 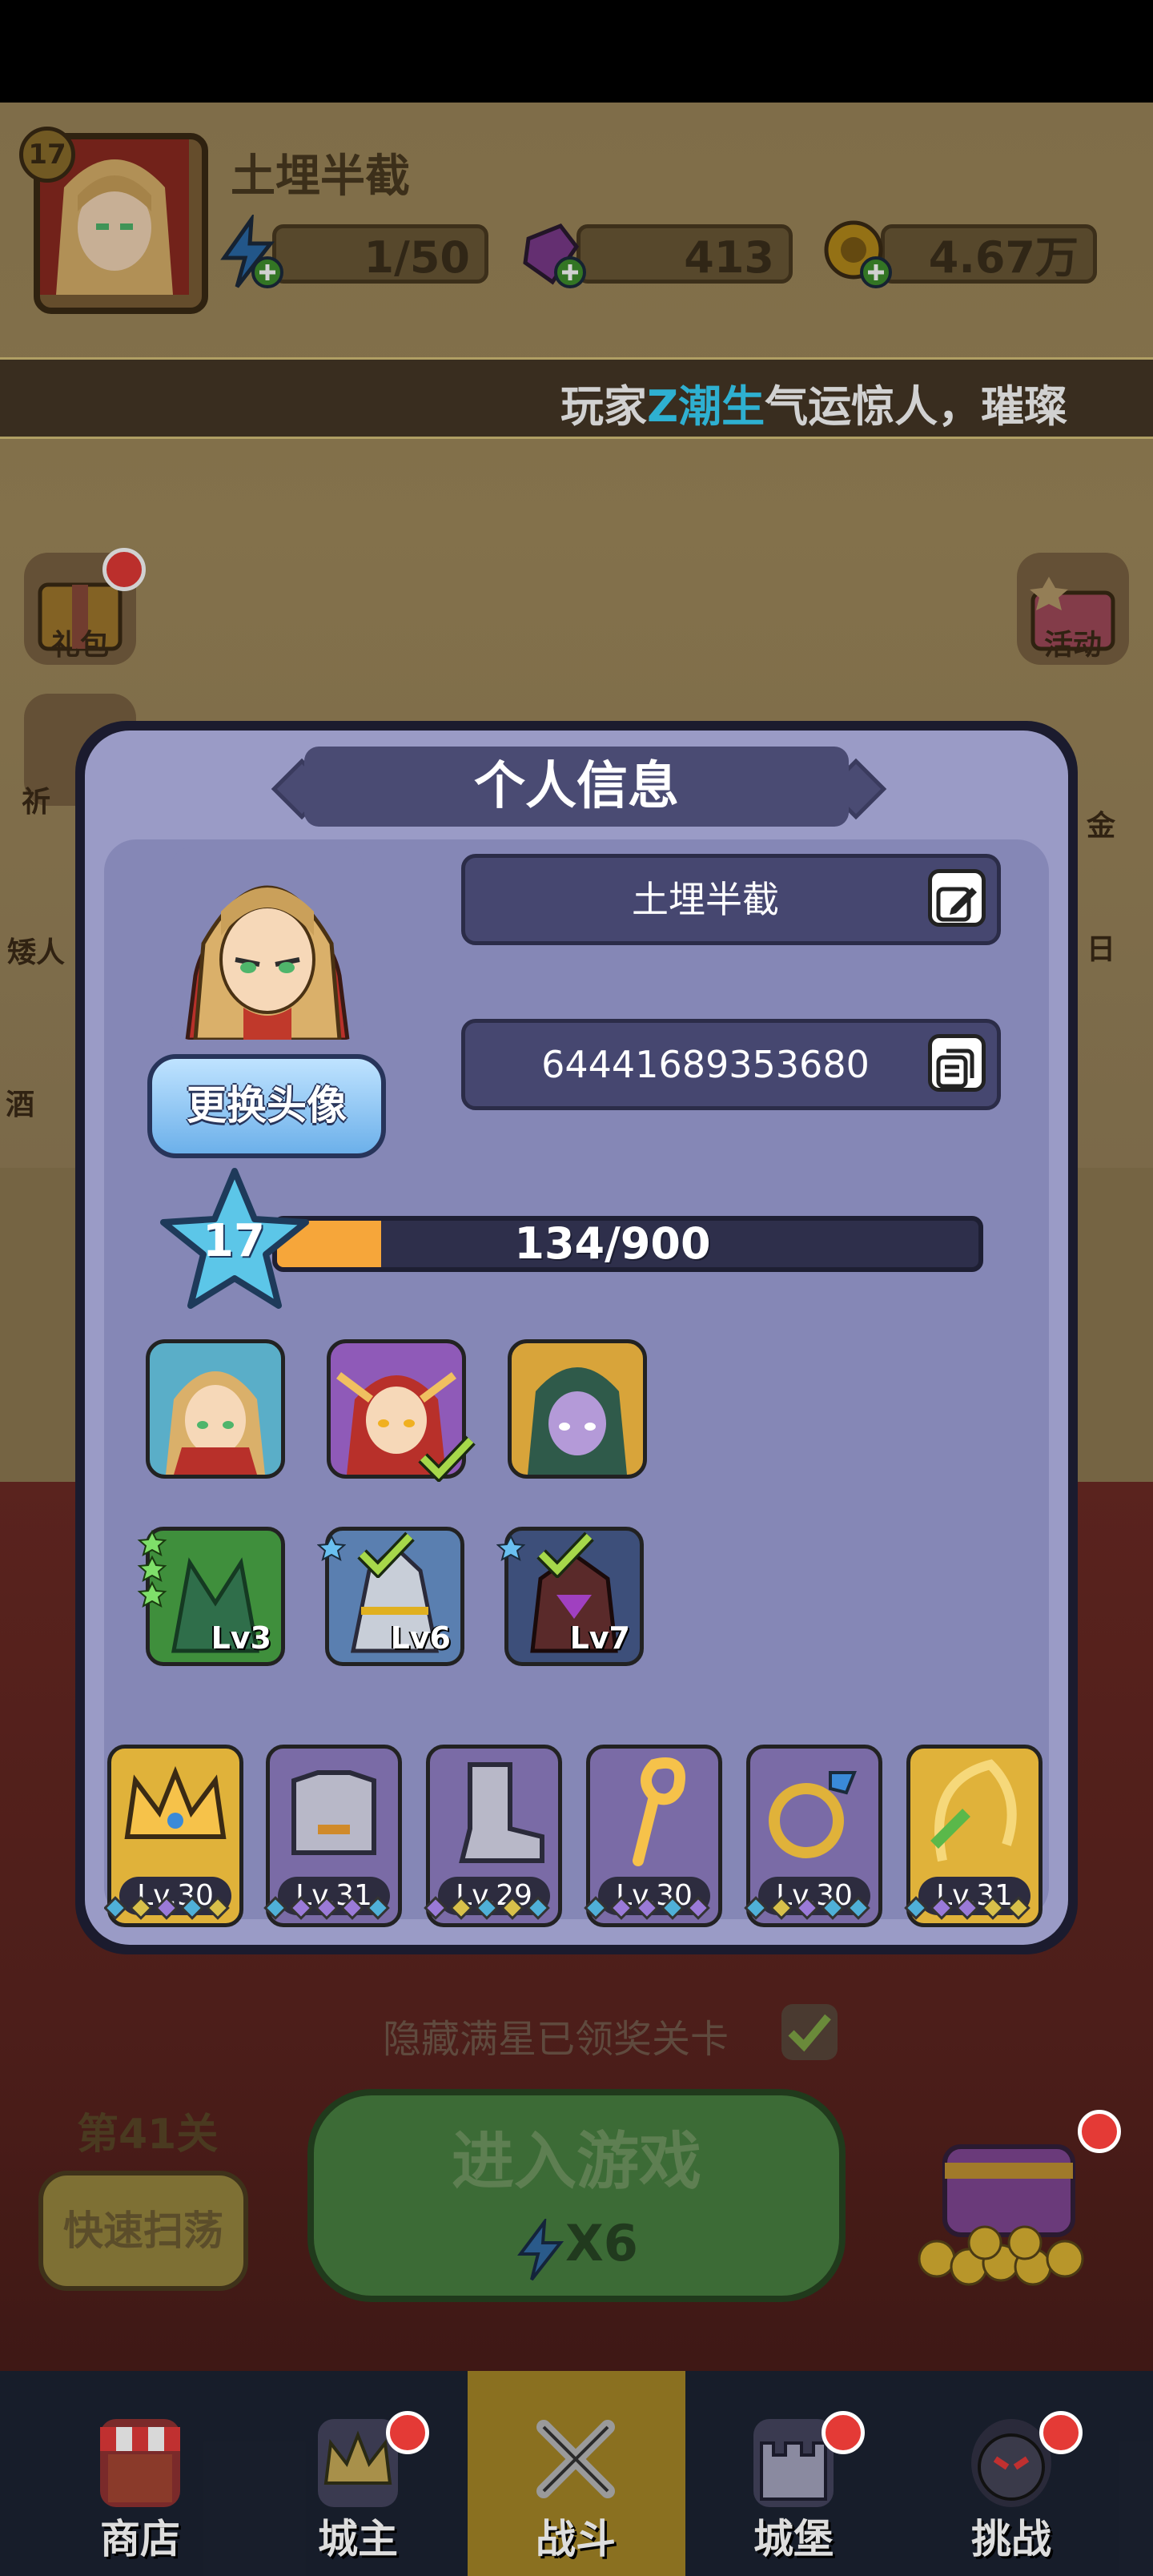 I want to click on nav-battle-label: 战斗, so click(x=576, y=2539).